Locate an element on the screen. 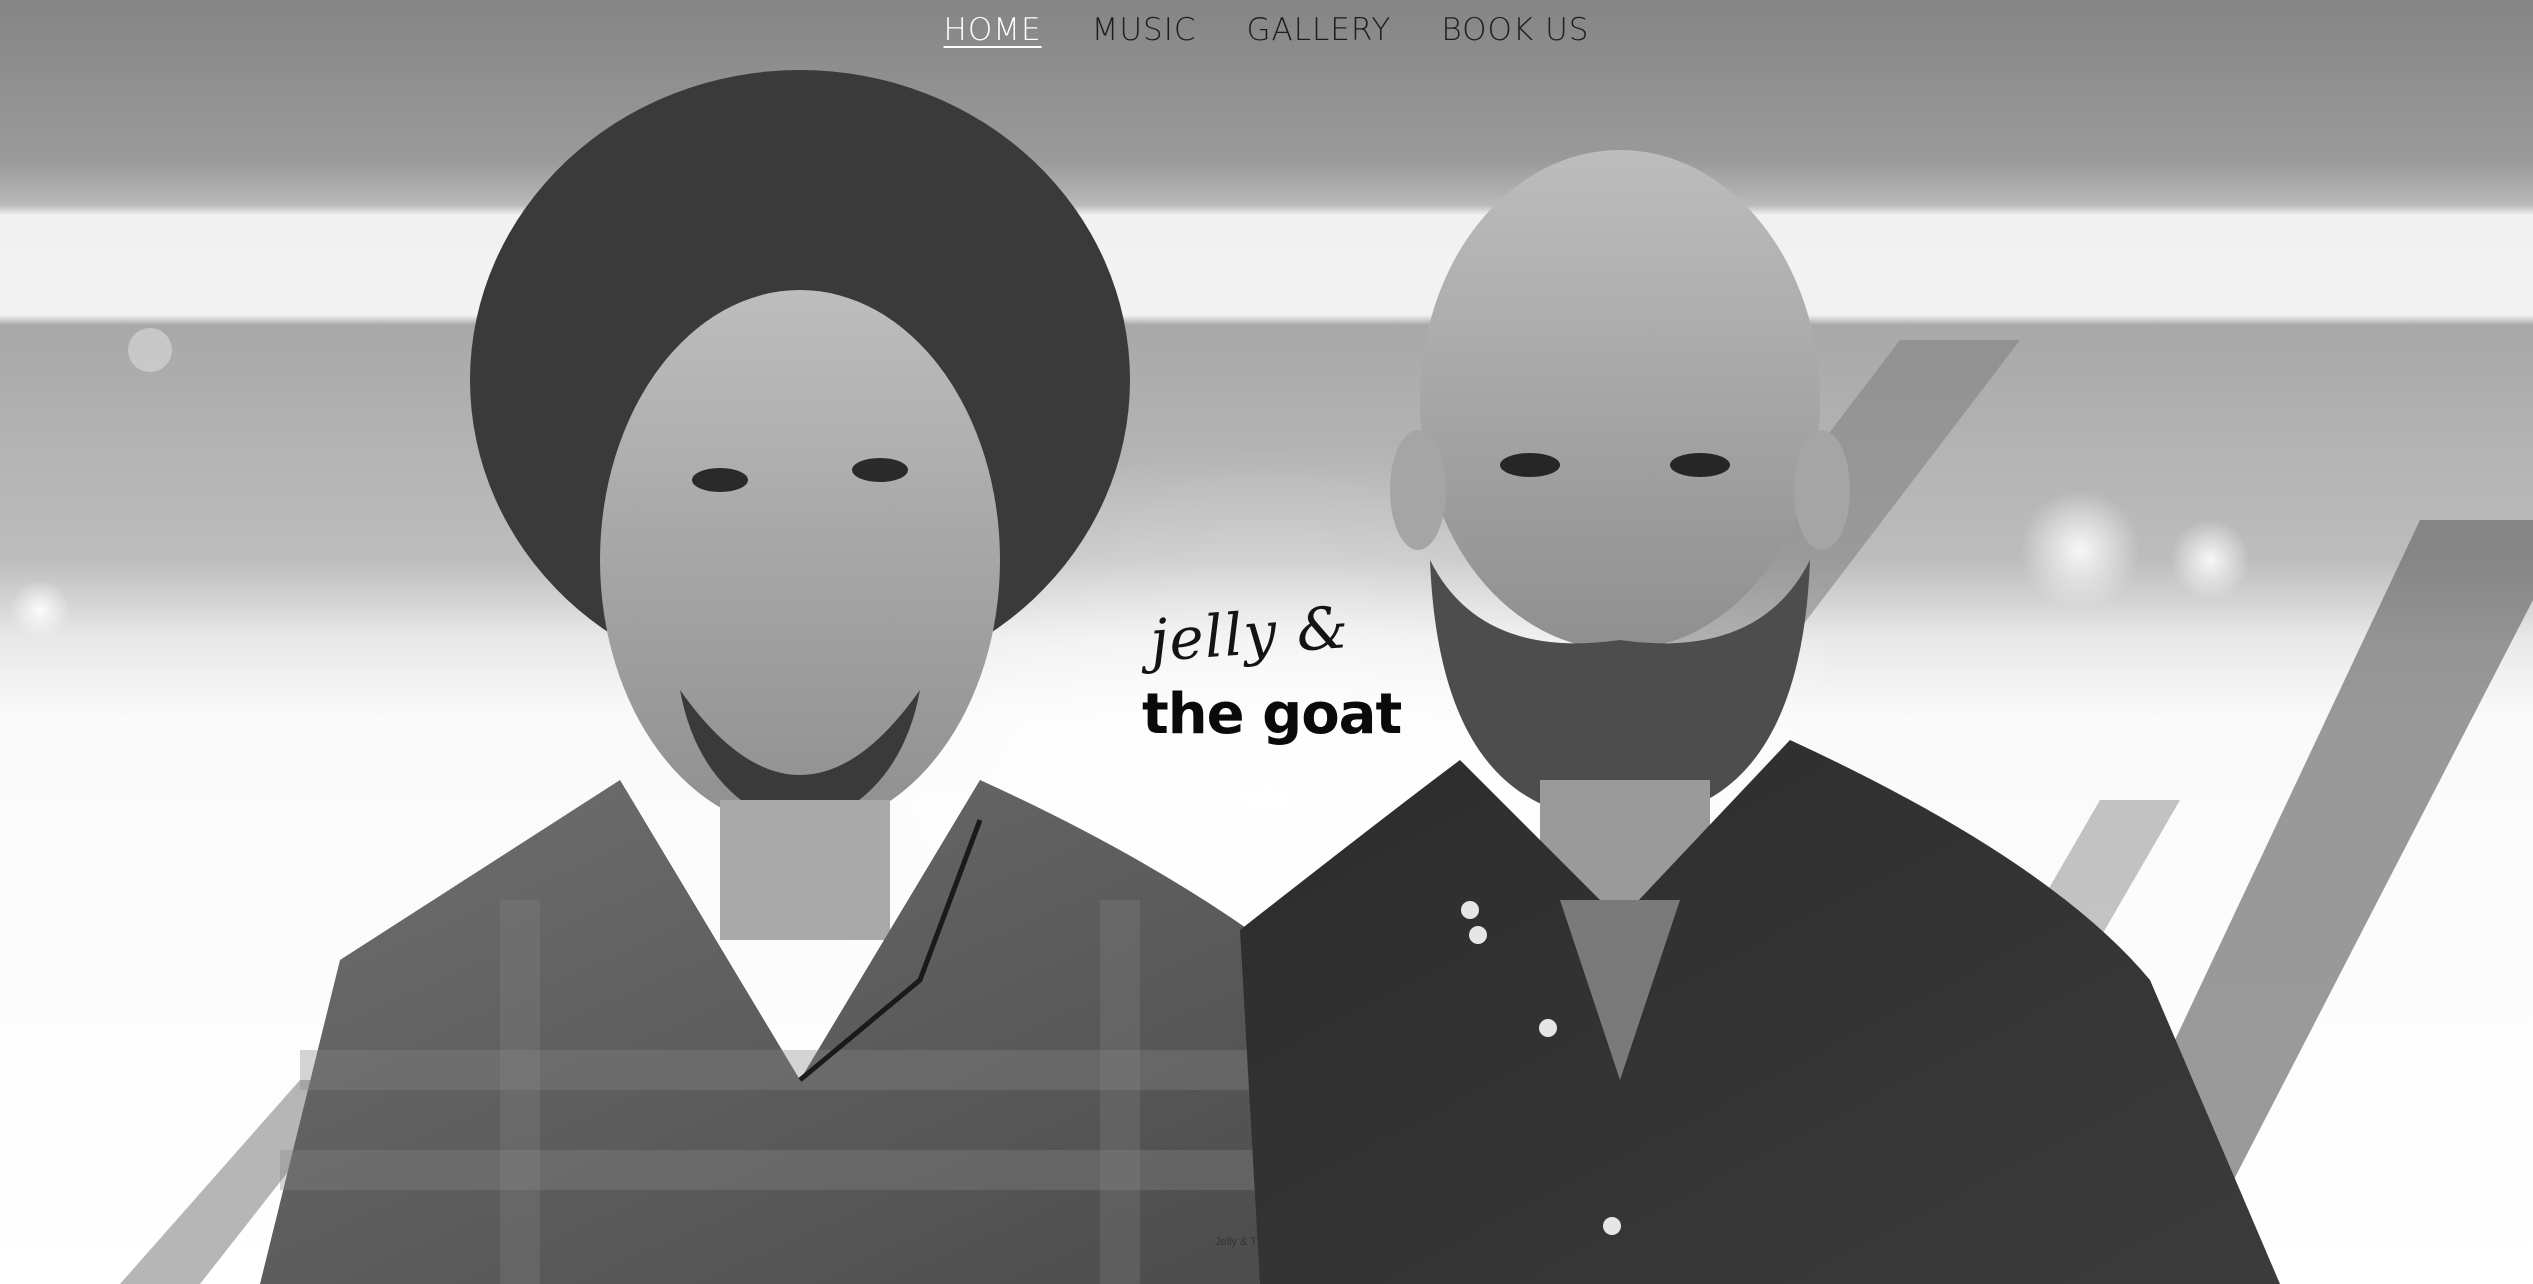 The width and height of the screenshot is (2533, 1284). nav-item-home: HOME is located at coordinates (993, 30).